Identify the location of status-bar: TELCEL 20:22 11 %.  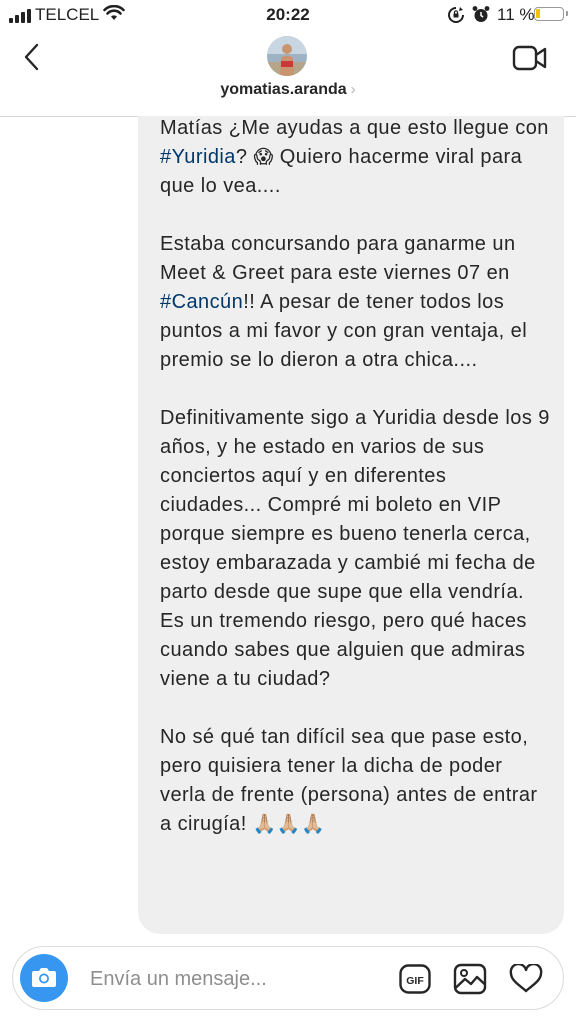
(288, 15).